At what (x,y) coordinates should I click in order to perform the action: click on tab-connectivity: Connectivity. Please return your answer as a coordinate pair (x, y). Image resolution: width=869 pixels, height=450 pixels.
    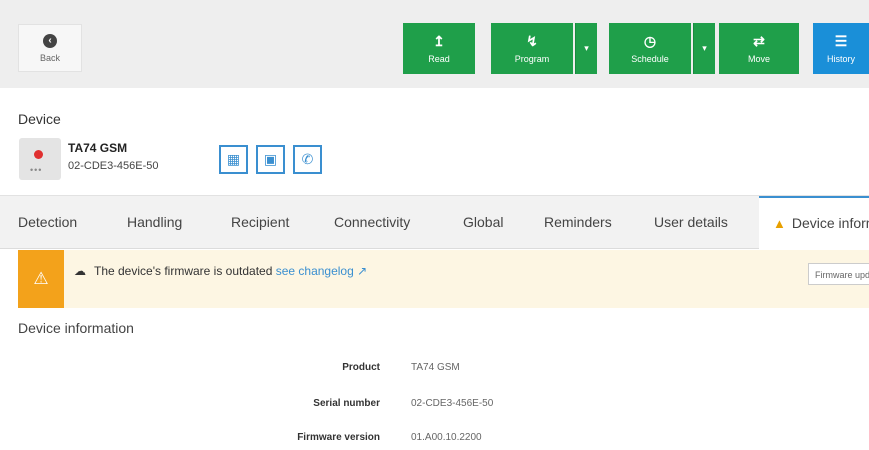
    Looking at the image, I should click on (372, 222).